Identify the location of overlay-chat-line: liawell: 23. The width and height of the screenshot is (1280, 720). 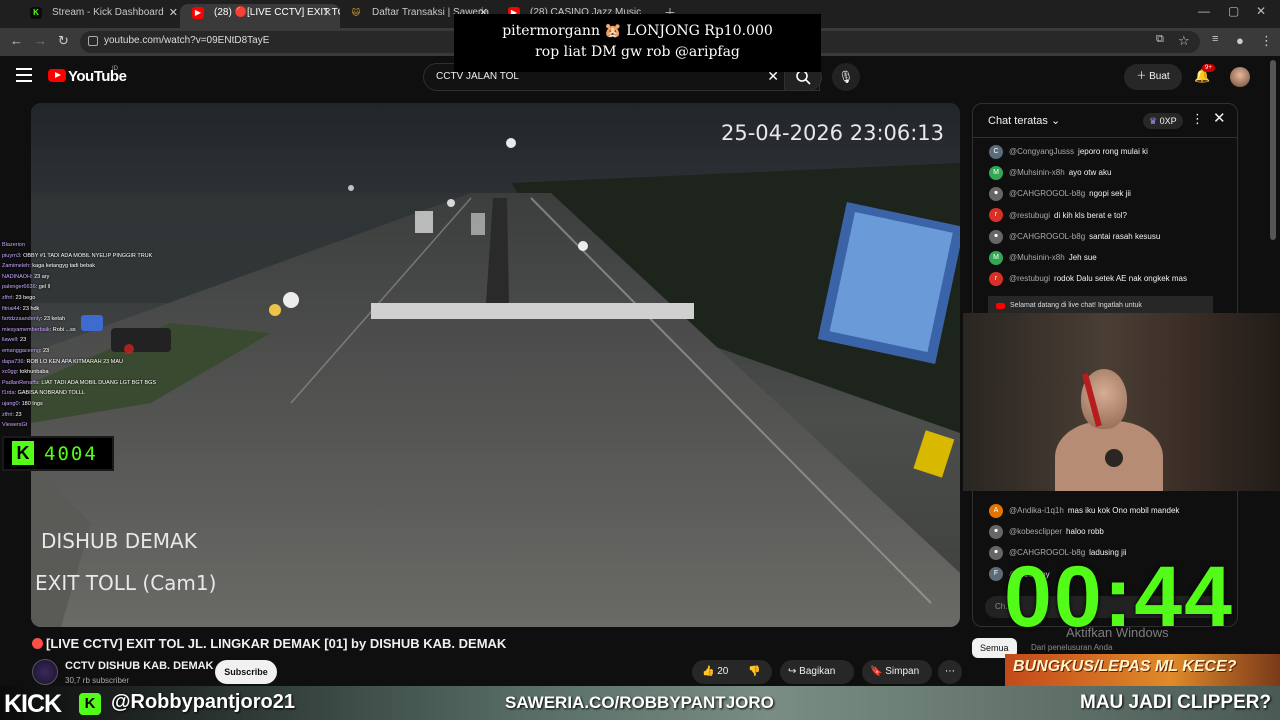
(14, 340).